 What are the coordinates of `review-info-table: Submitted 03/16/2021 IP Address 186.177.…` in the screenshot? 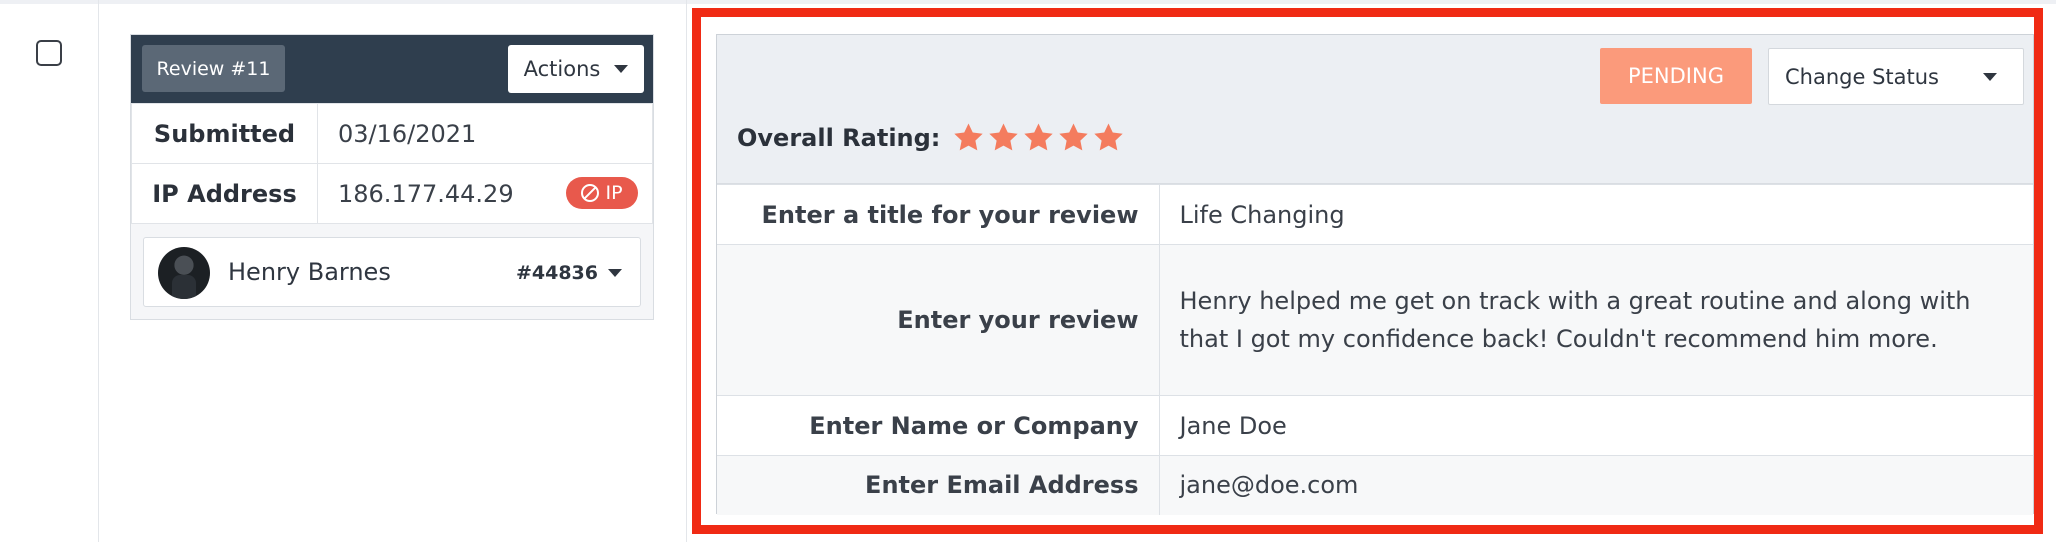 It's located at (392, 163).